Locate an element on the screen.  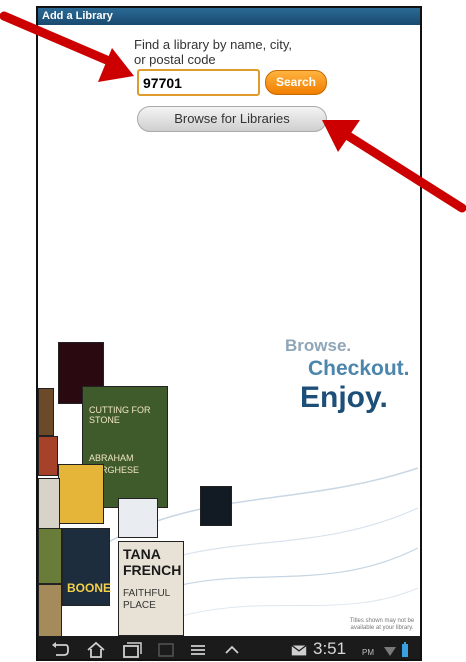
arrow-annotation-browse is located at coordinates (394, 166).